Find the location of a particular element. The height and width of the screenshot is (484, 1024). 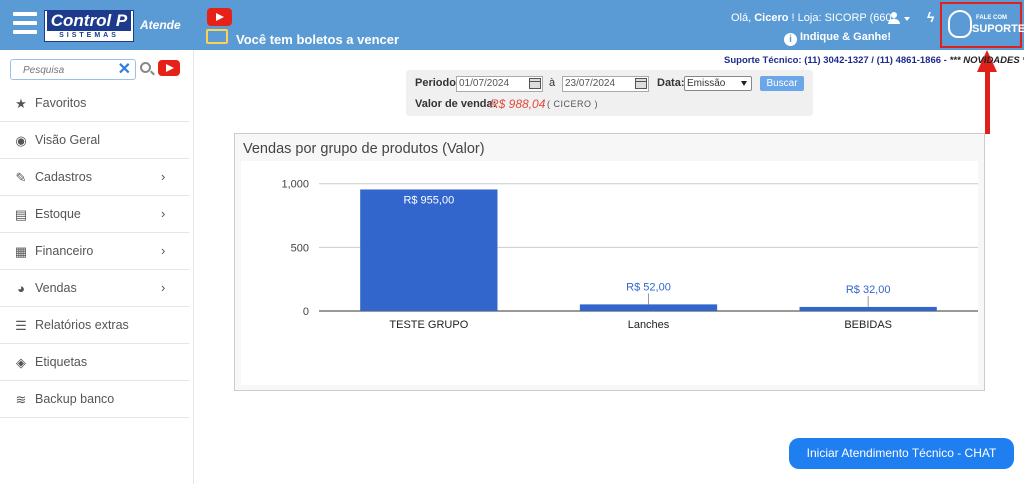

indique-label: Indique & Ganhe! is located at coordinates (846, 37).